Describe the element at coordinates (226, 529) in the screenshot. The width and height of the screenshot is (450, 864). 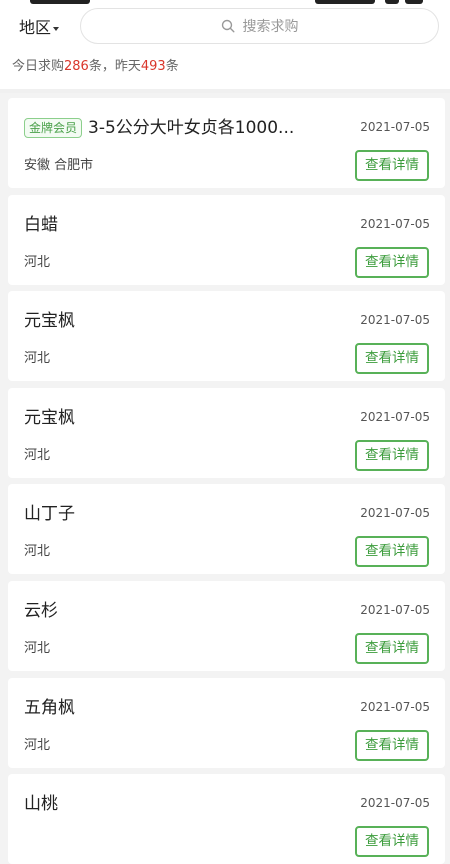
I see `list-item: 山丁子 2021-07-05 河北 查看详情` at that location.